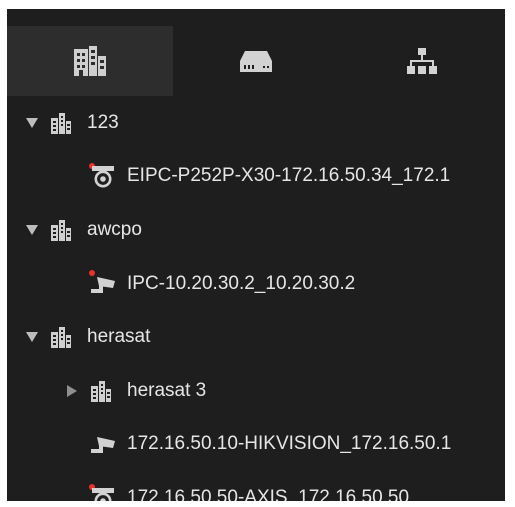  I want to click on tab-network-view, so click(422, 61).